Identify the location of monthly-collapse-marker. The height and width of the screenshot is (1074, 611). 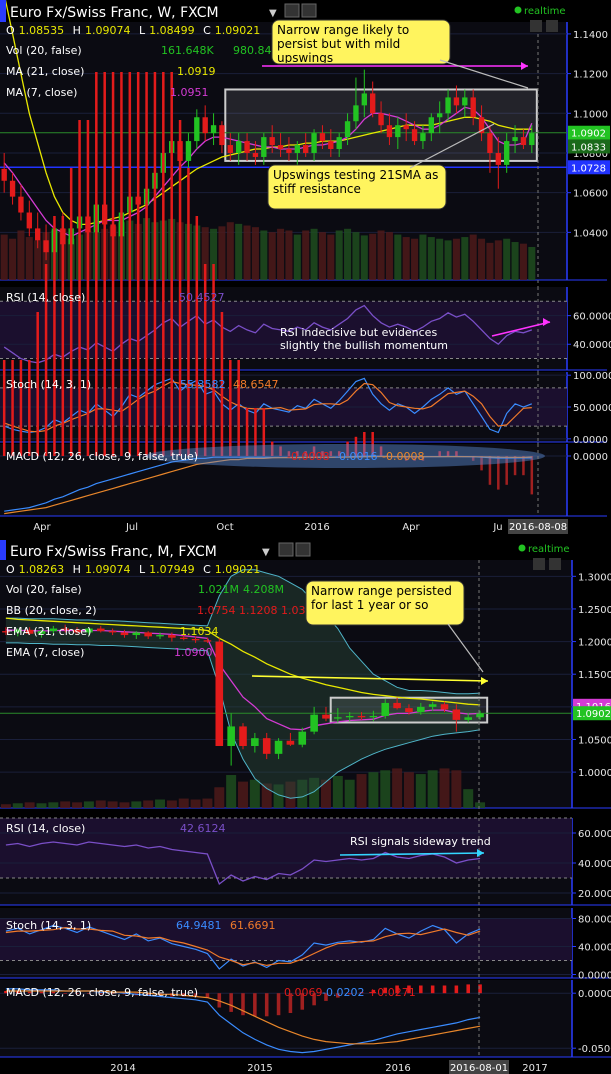
(3, 550).